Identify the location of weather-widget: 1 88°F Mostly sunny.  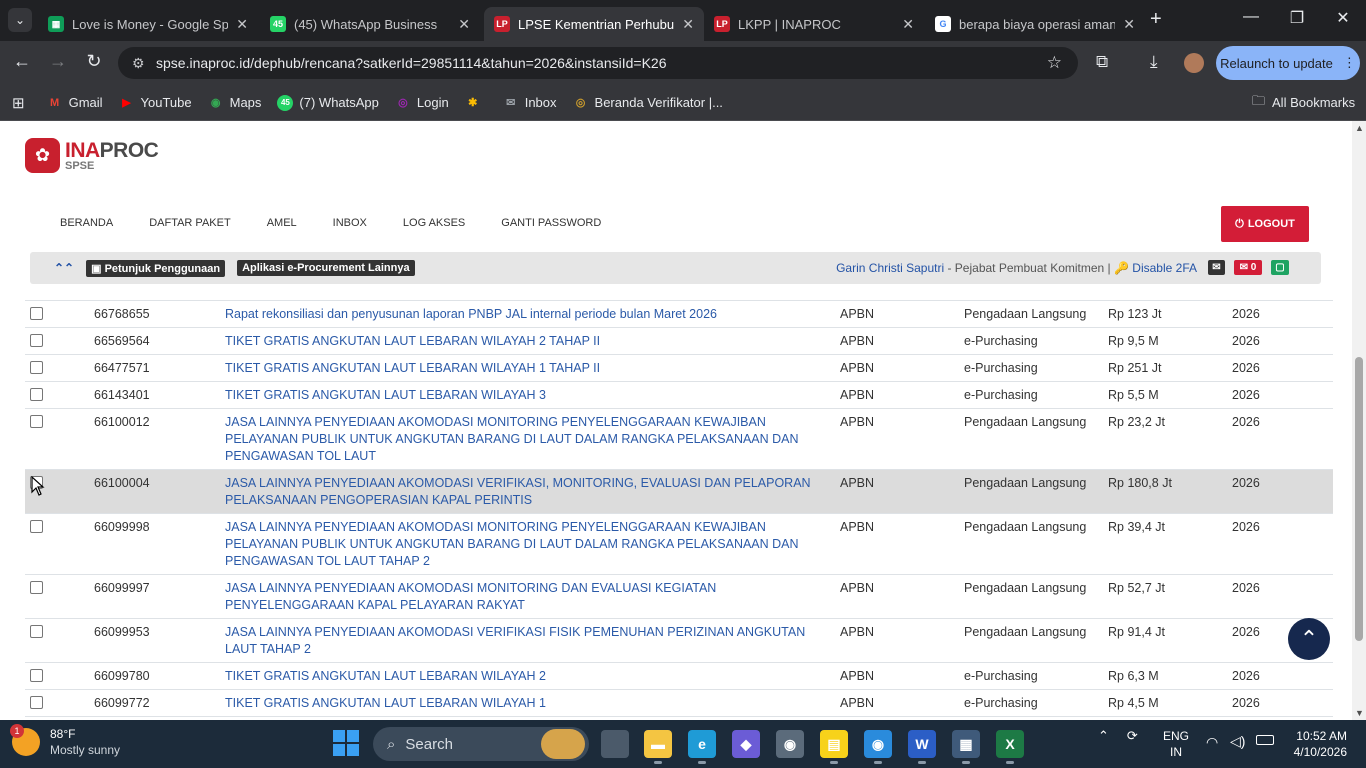
(65, 741).